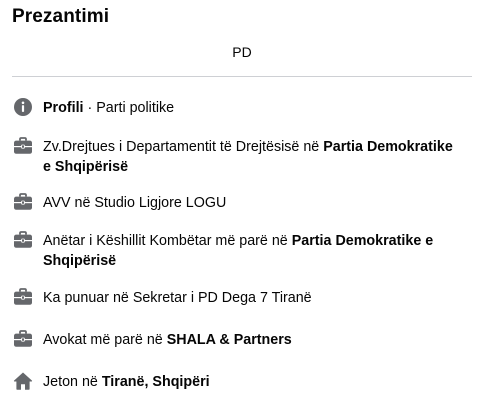 The image size is (484, 404). Describe the element at coordinates (177, 298) in the screenshot. I see `work-text: Ka punuar në Sekretar i PD Dega 7 Tiranë` at that location.